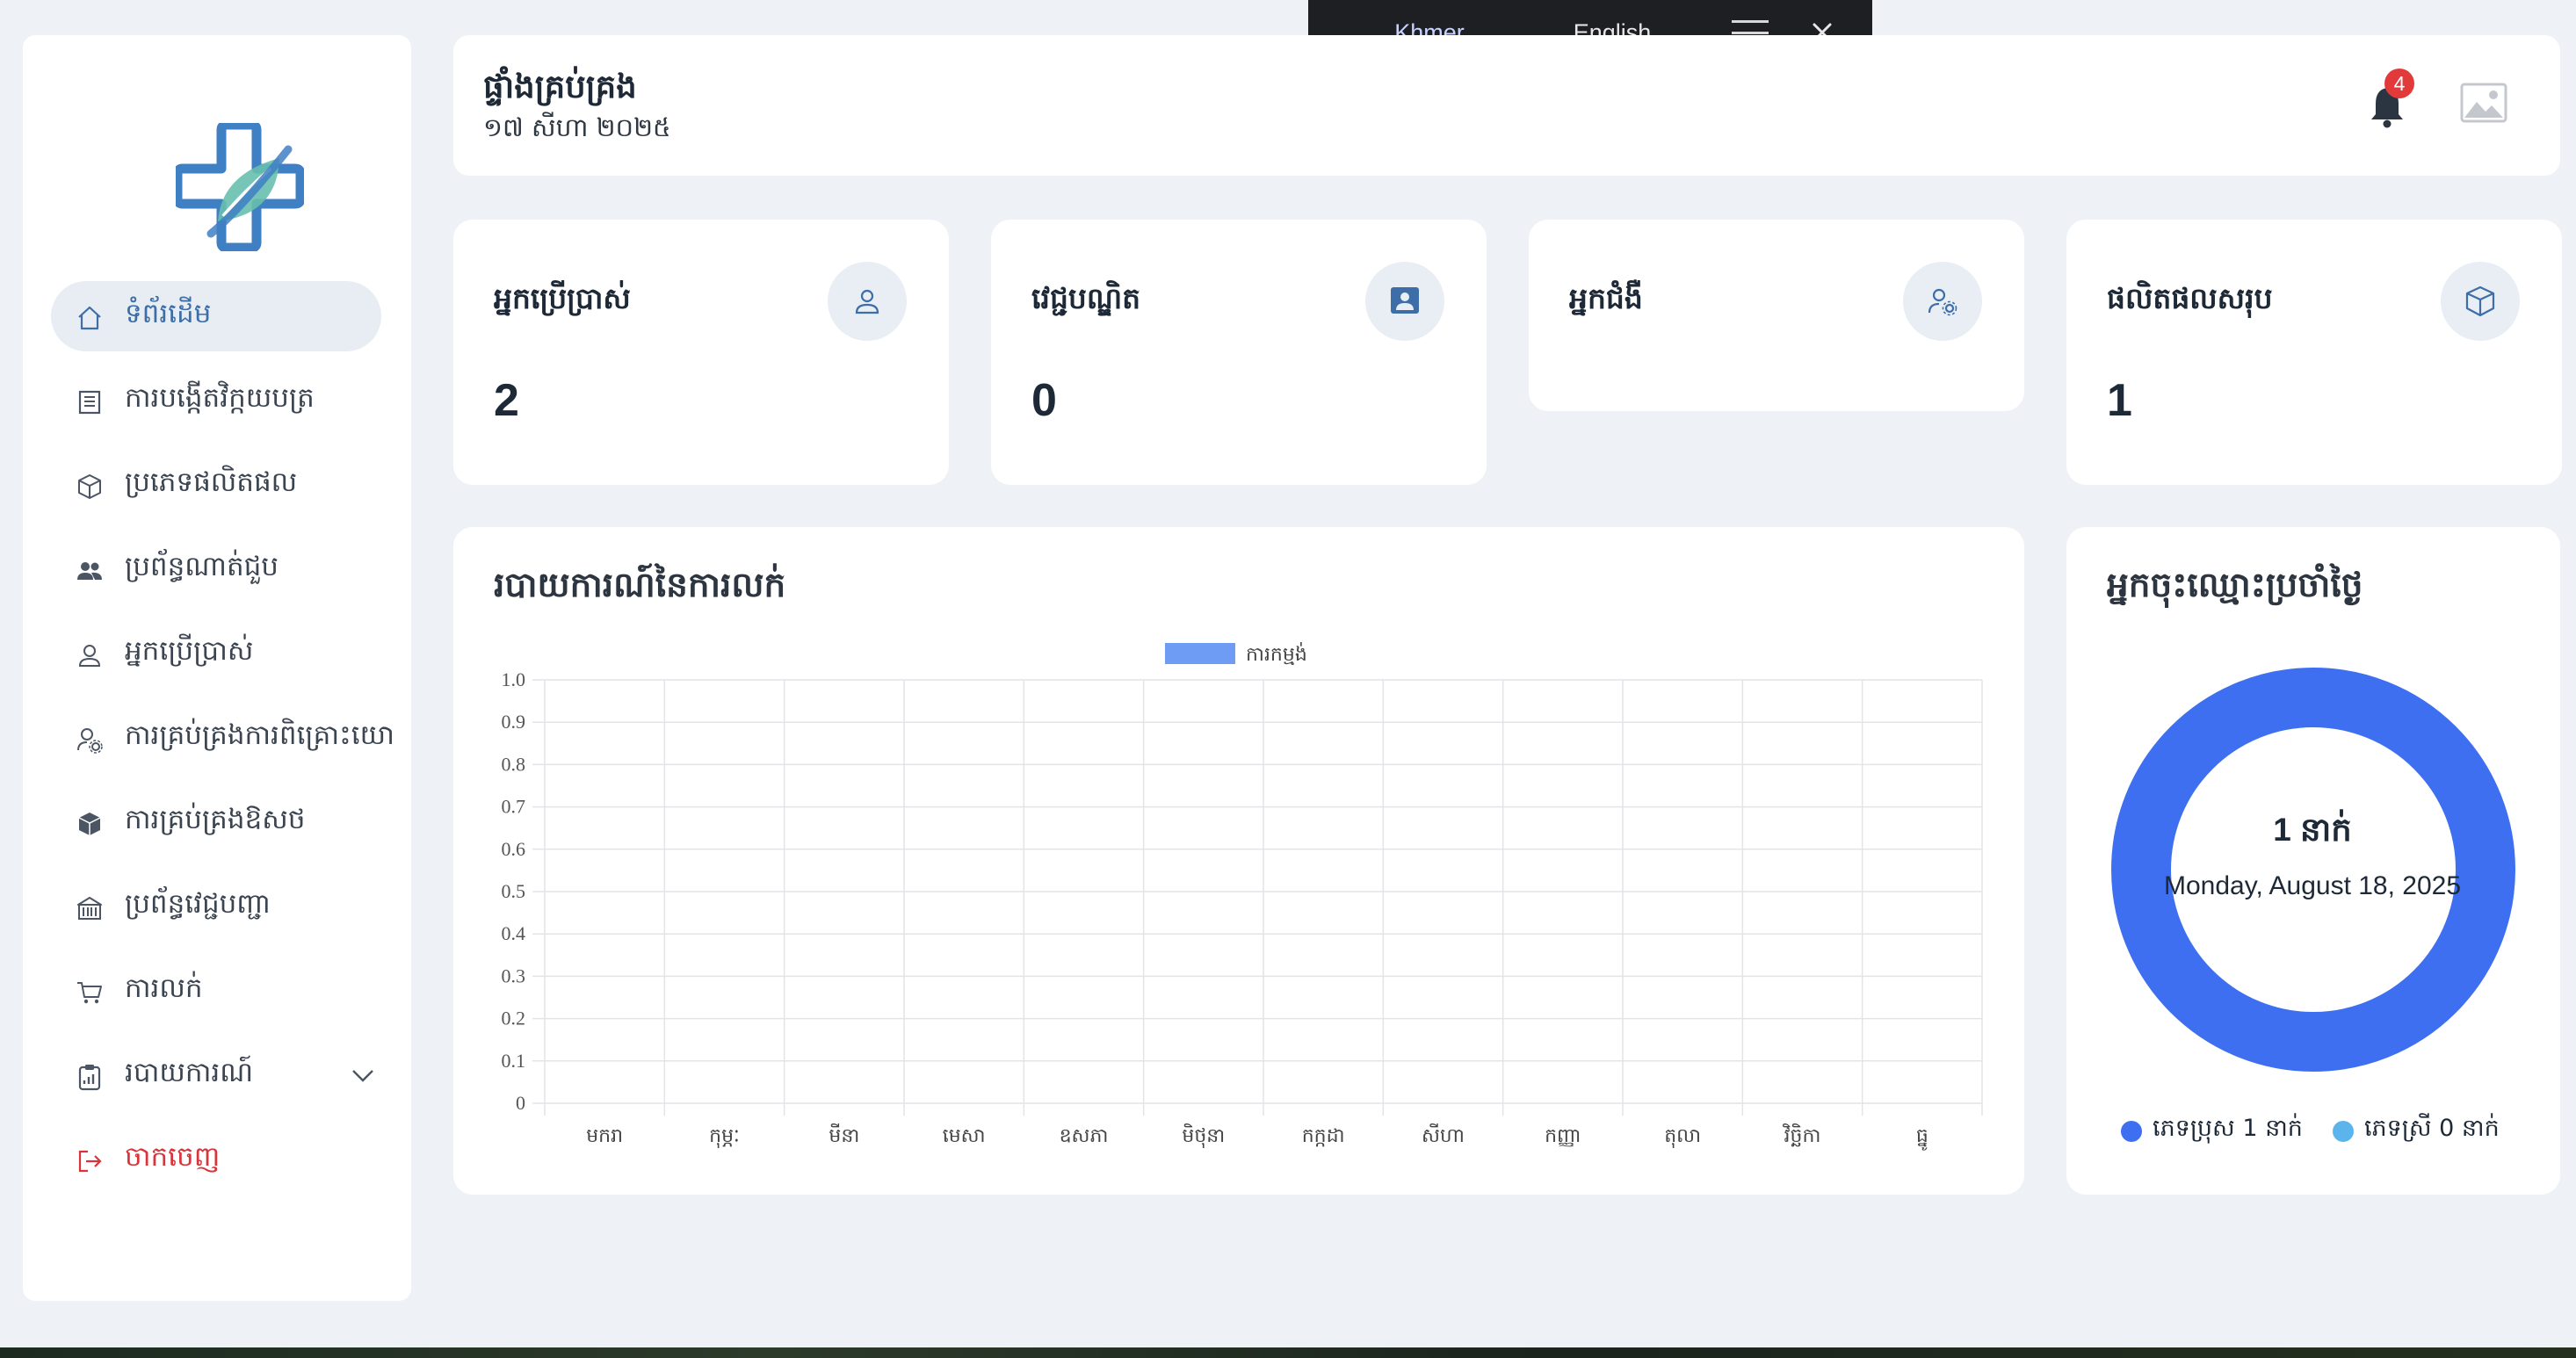  What do you see at coordinates (363, 1075) in the screenshot?
I see `chevron-down-icon` at bounding box center [363, 1075].